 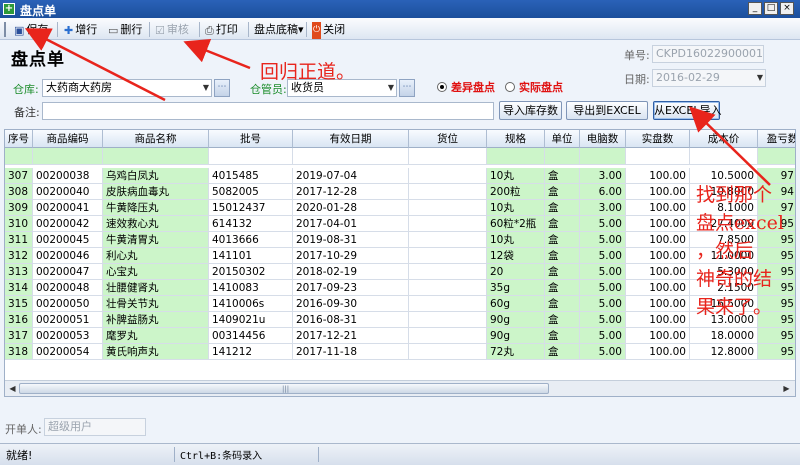 What do you see at coordinates (516, 208) in the screenshot?
I see `table-cell: 10丸` at bounding box center [516, 208].